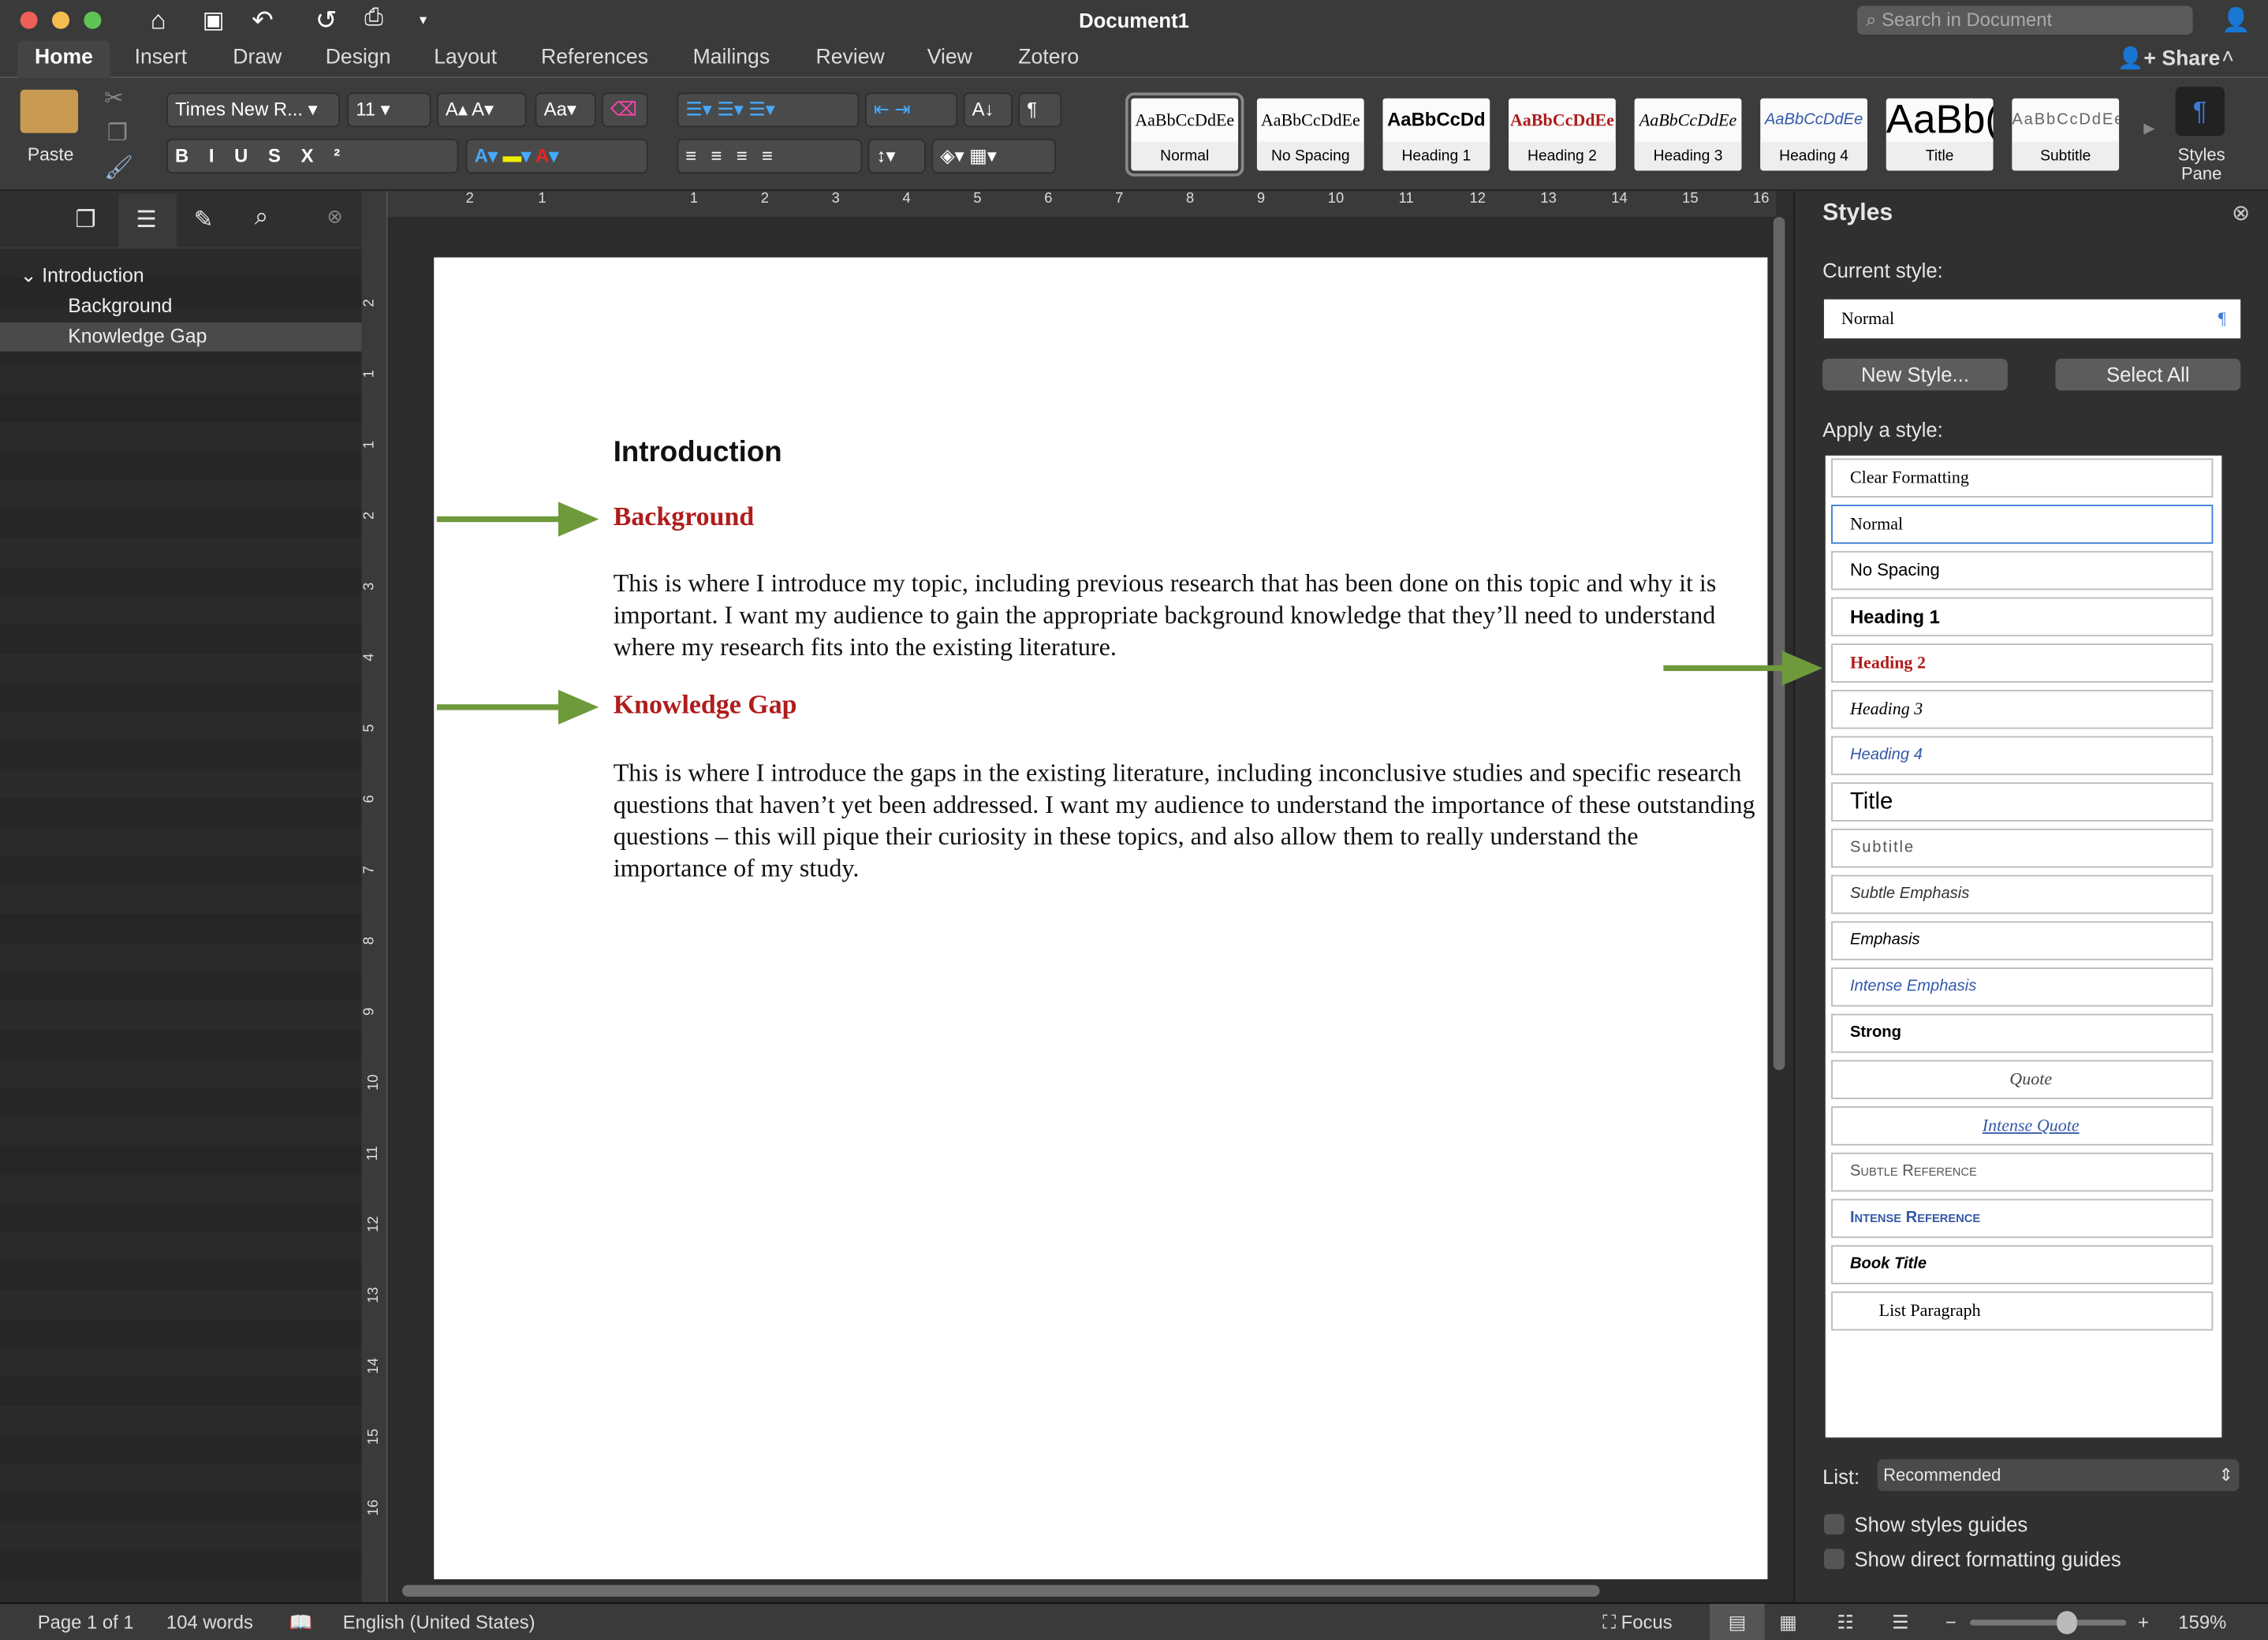 The width and height of the screenshot is (2268, 1640). I want to click on vertical-scrollbar, so click(1779, 644).